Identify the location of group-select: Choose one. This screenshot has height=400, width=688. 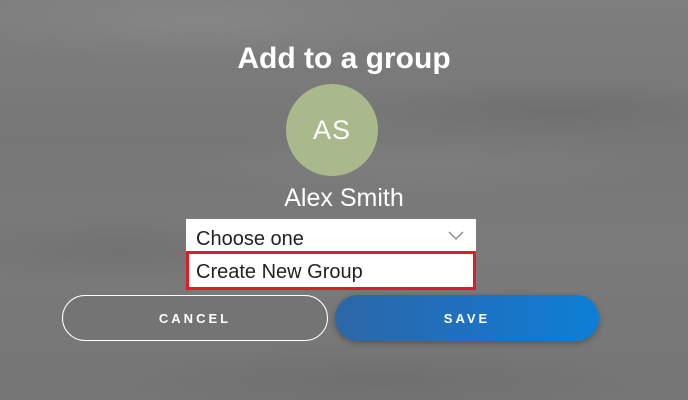
(331, 235).